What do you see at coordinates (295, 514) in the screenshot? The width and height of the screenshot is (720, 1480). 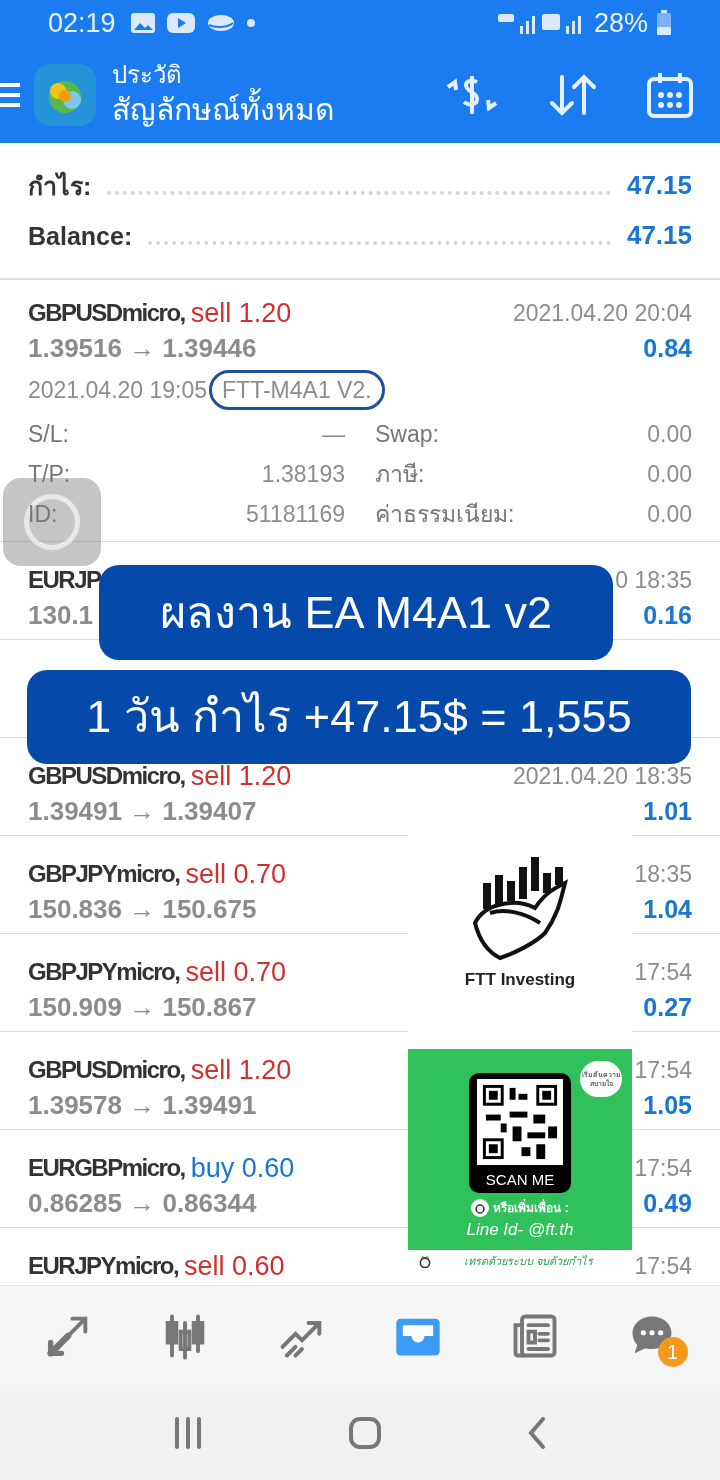 I see `detail-value: 51181169` at bounding box center [295, 514].